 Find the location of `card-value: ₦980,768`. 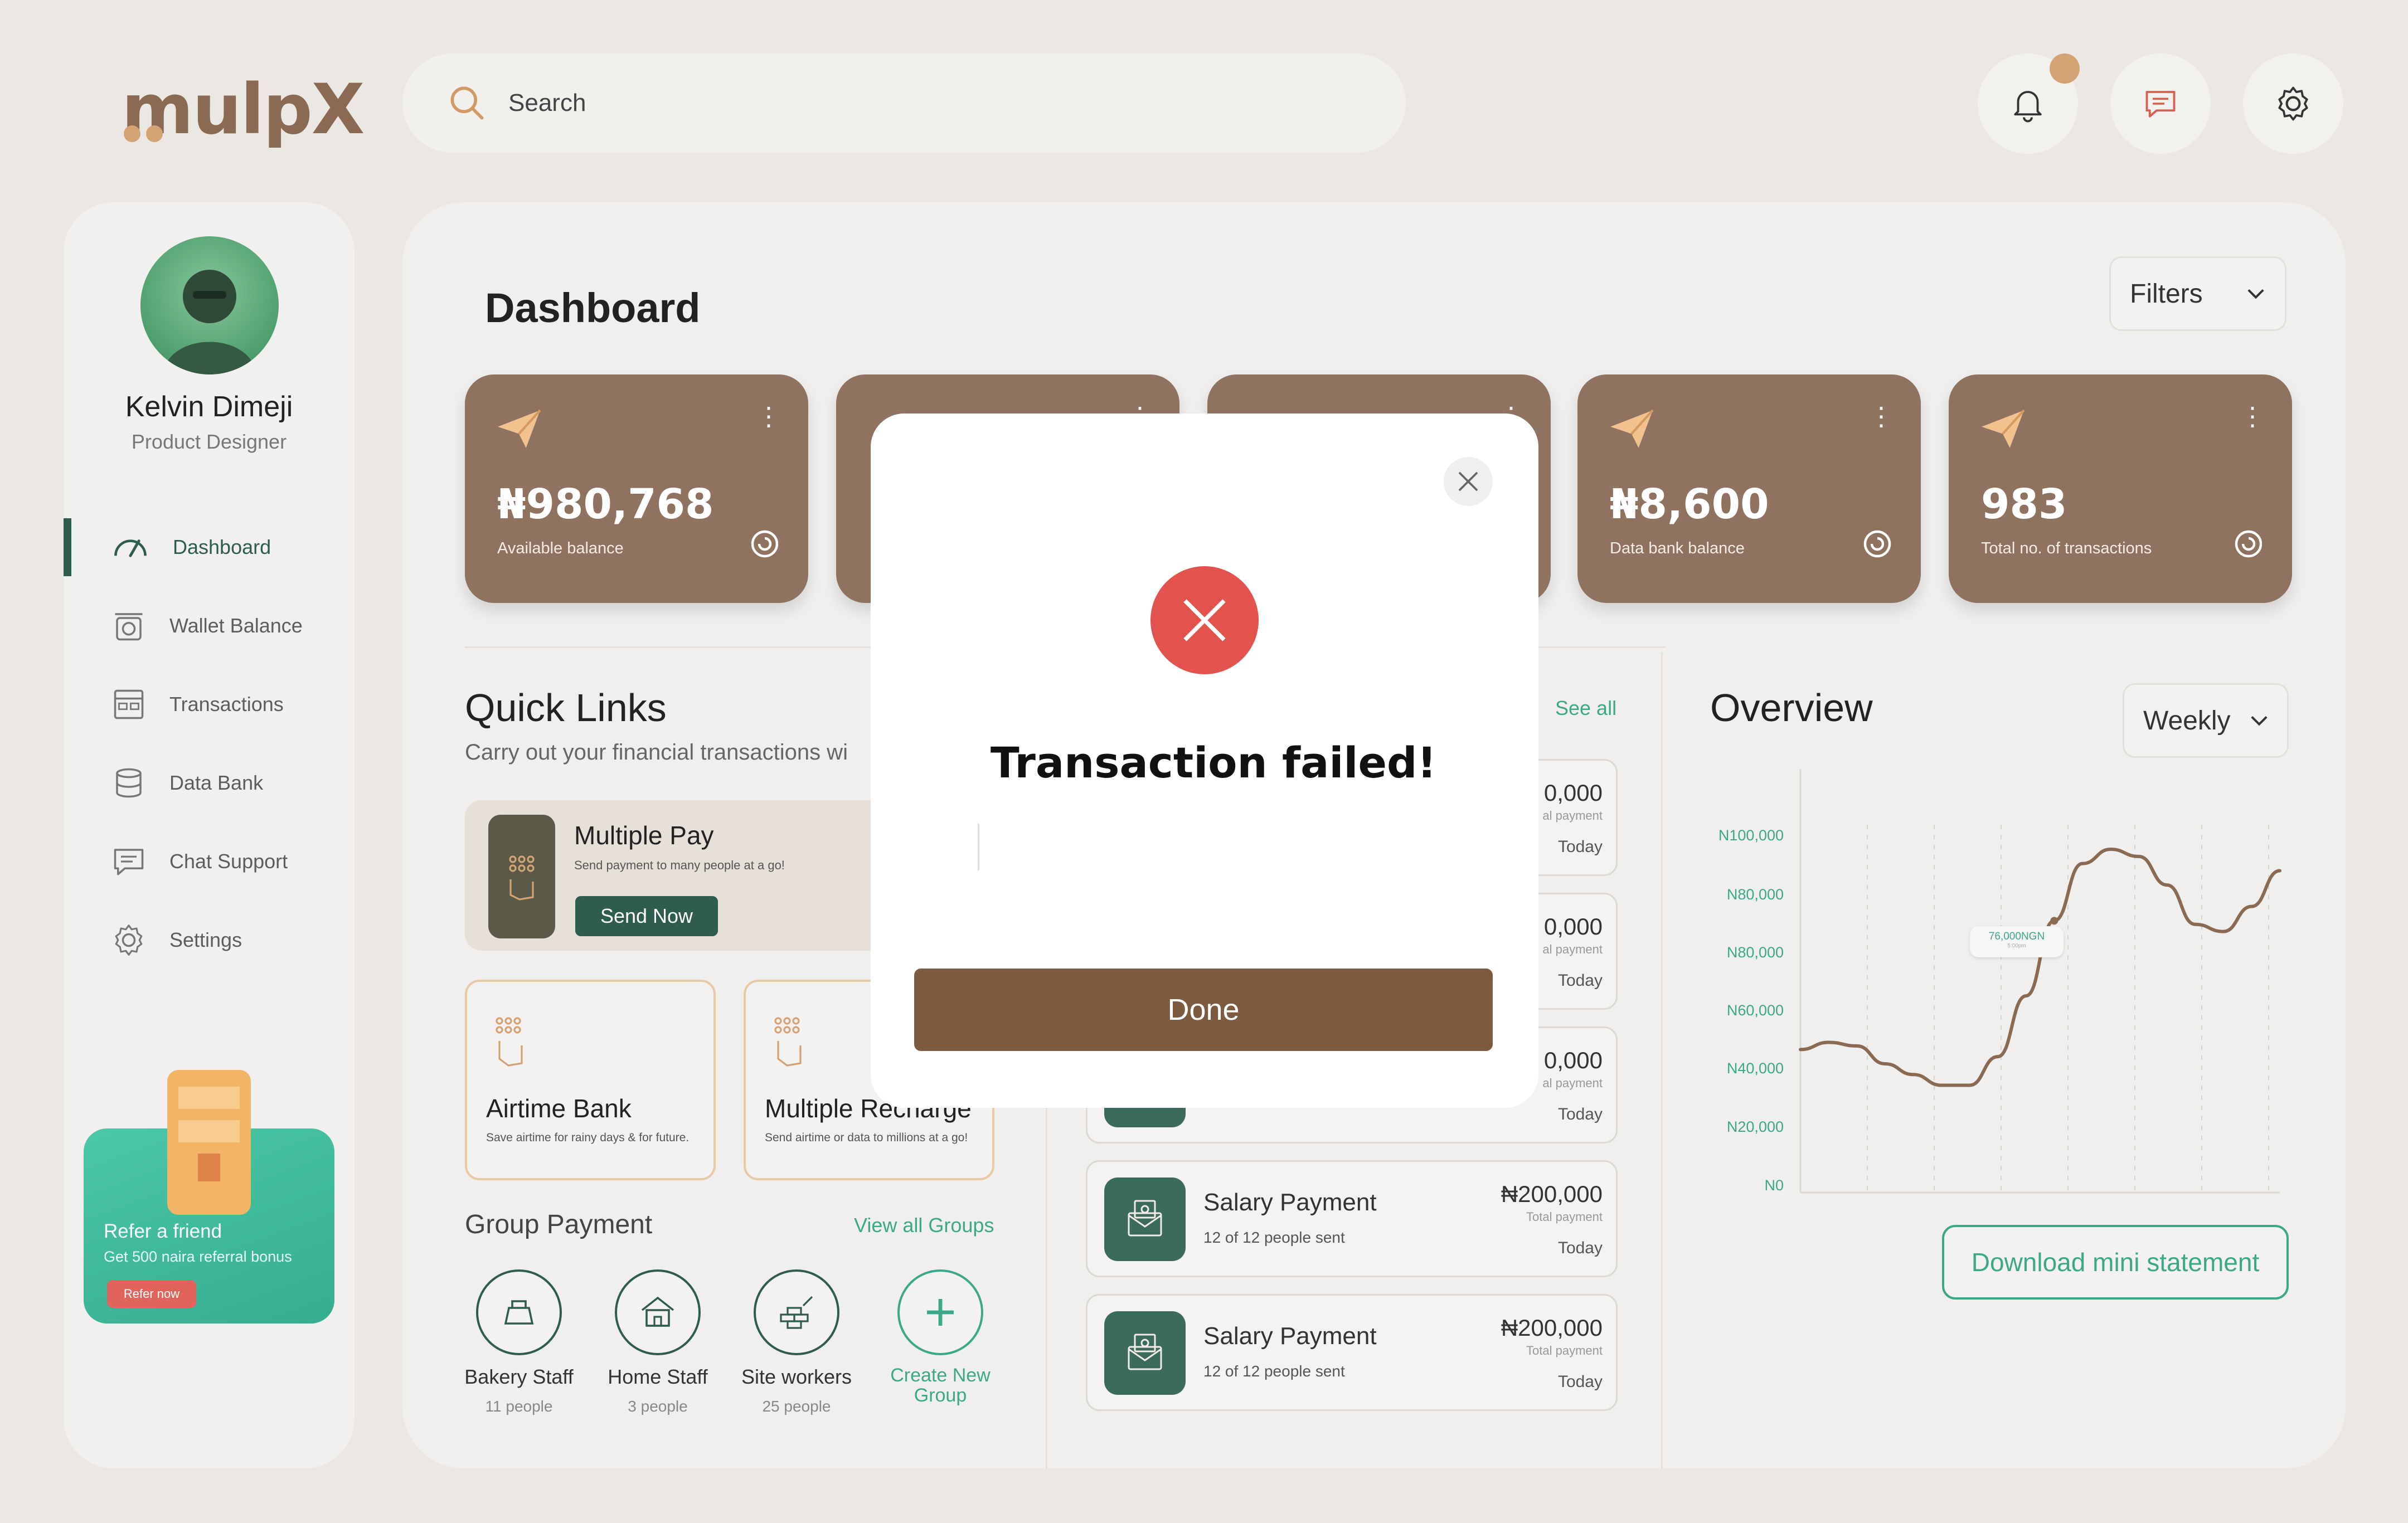

card-value: ₦980,768 is located at coordinates (605, 504).